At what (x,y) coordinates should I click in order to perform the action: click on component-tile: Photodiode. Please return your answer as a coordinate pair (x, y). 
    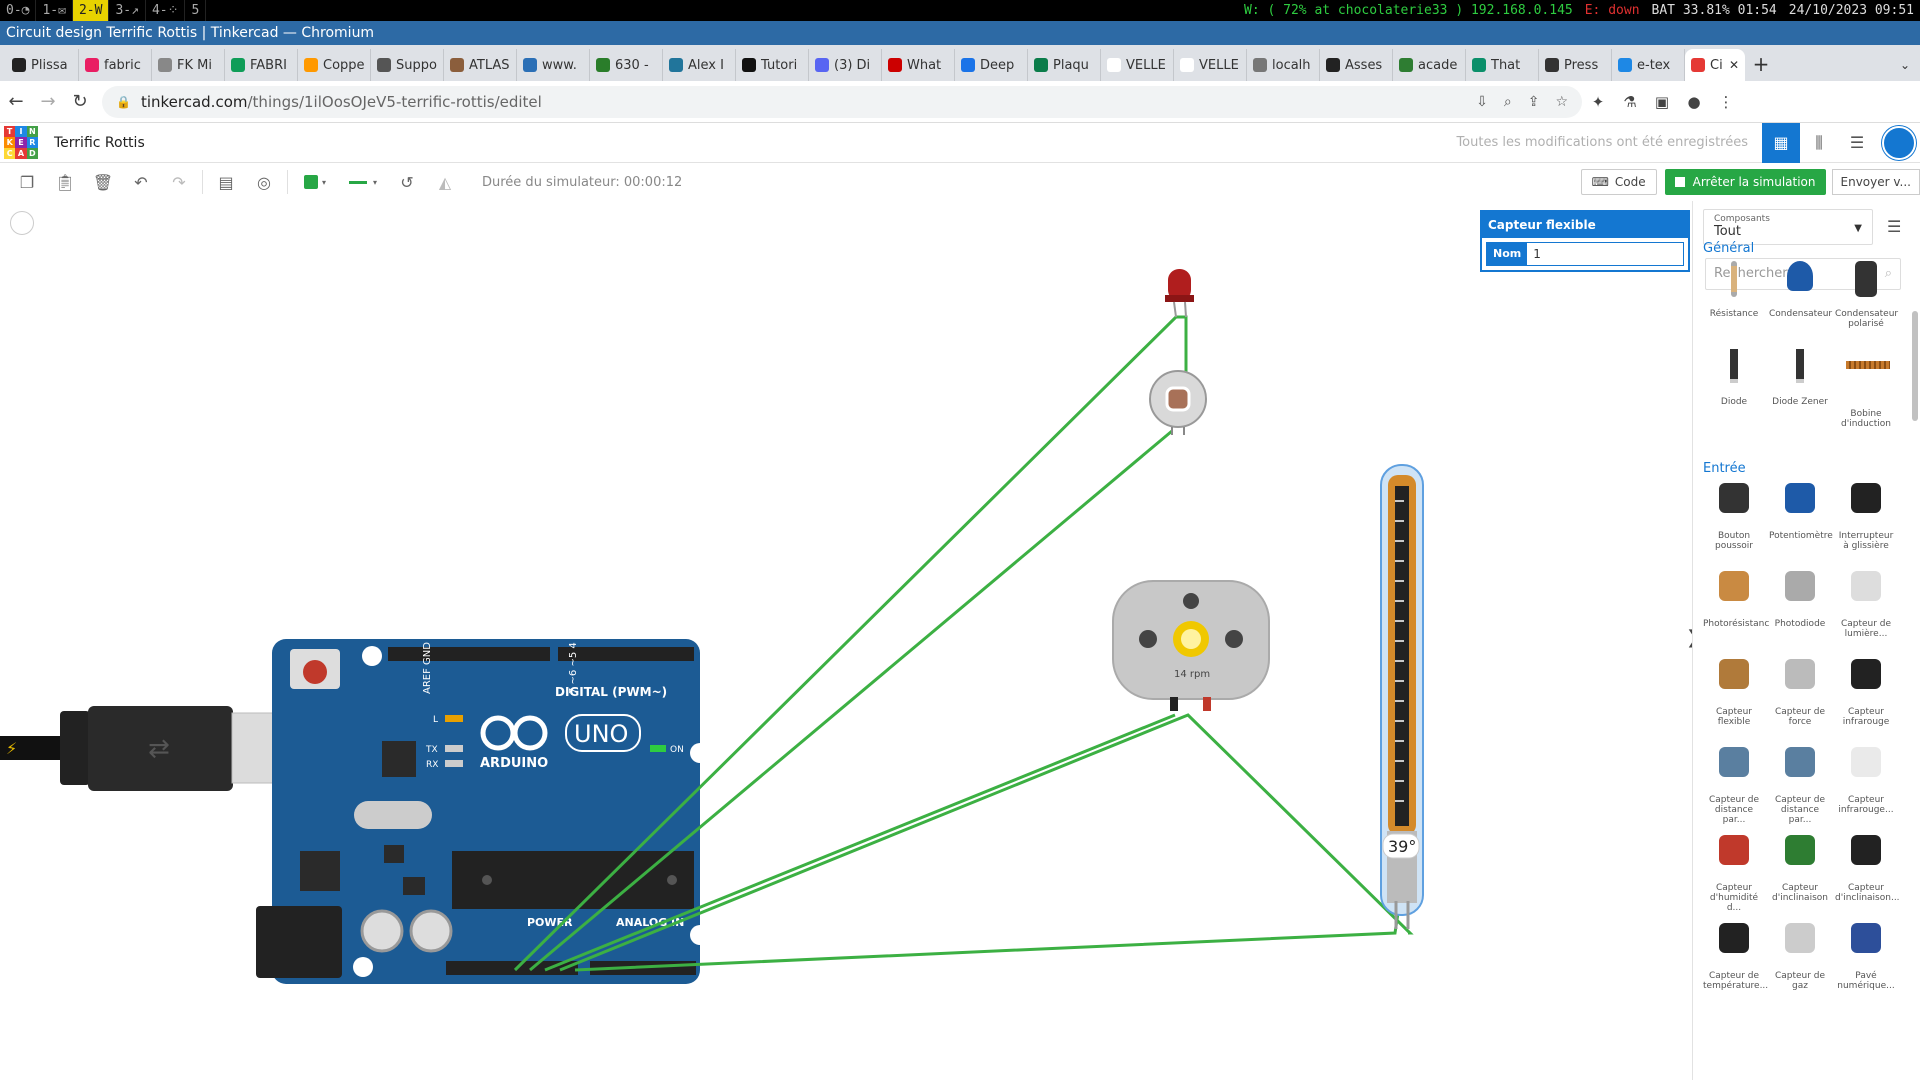
    Looking at the image, I should click on (1800, 604).